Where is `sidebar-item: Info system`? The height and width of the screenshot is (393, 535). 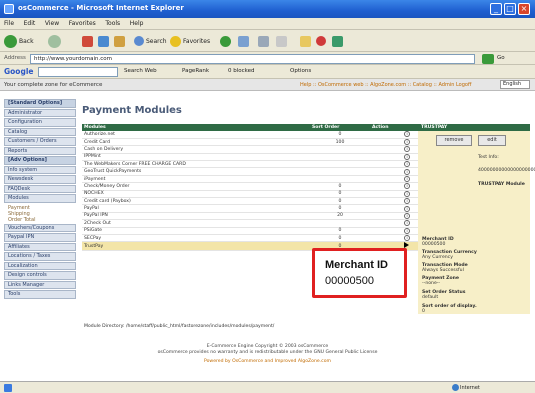 sidebar-item: Info system is located at coordinates (40, 169).